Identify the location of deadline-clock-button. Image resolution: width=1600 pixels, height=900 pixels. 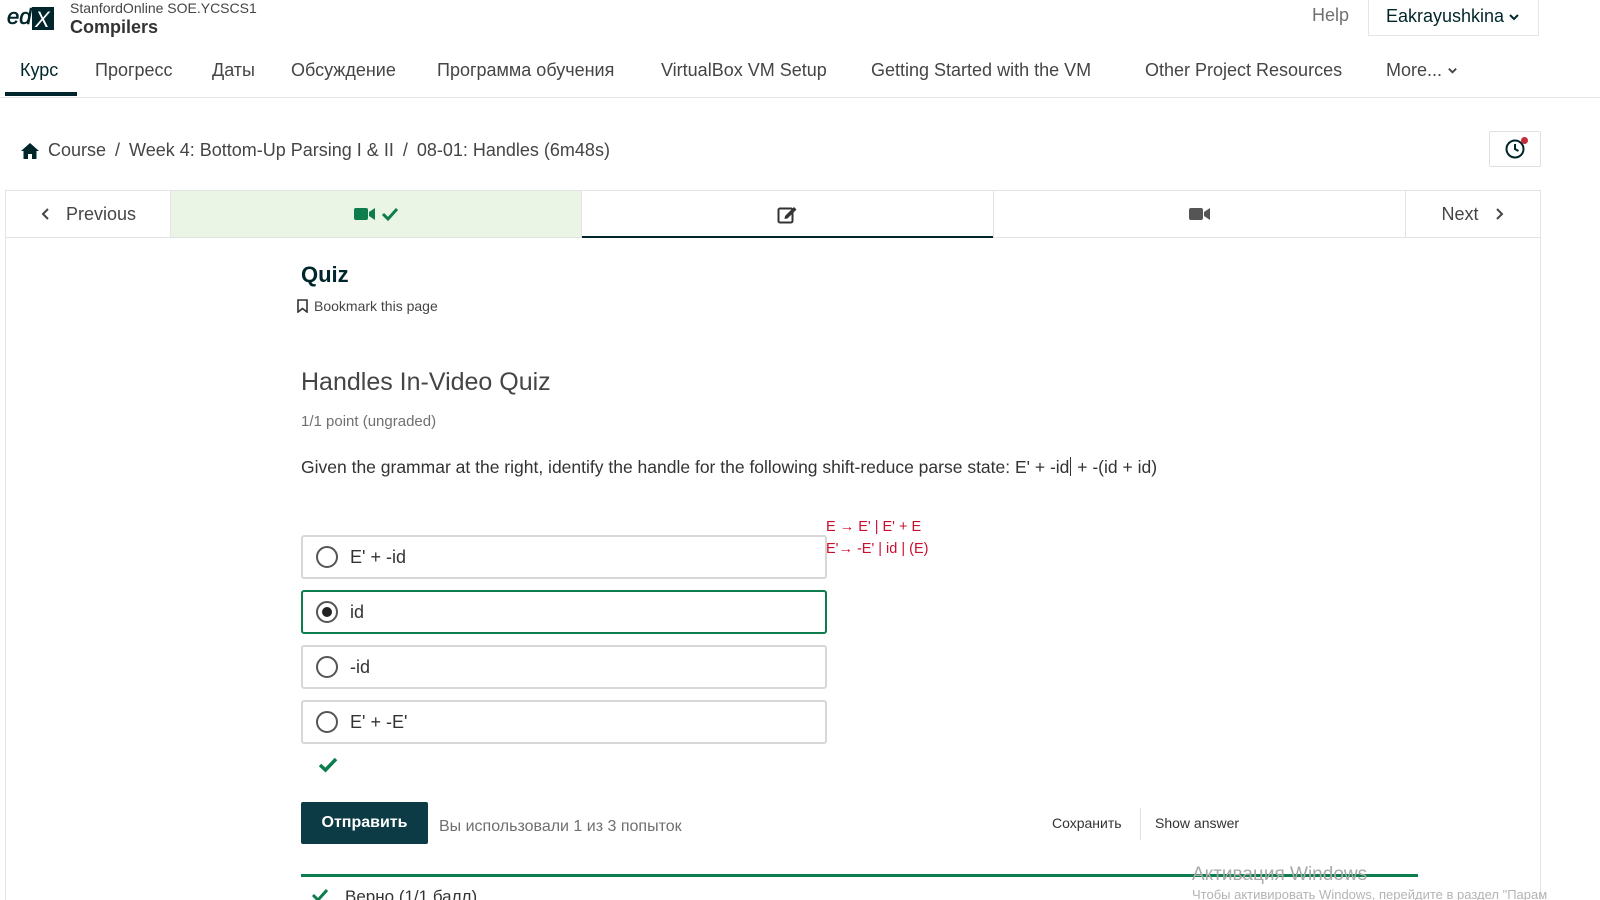
(1515, 149).